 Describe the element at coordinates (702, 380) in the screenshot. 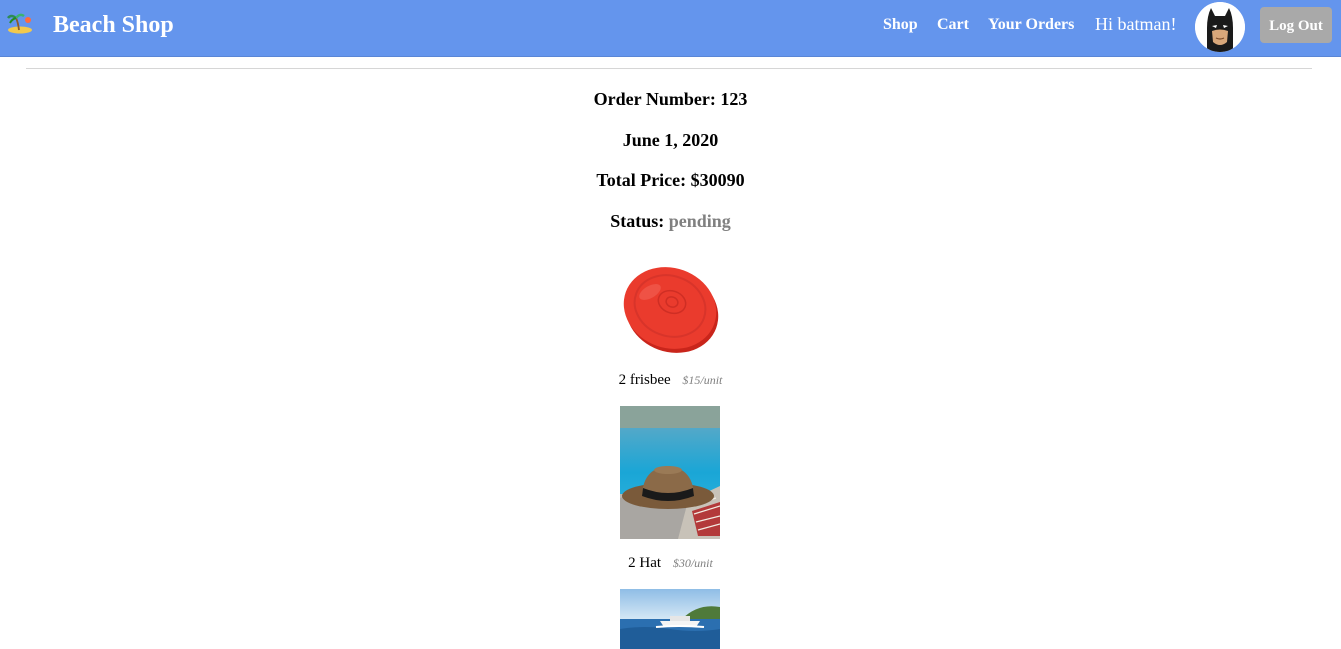

I see `item-unit-price: $15/unit` at that location.